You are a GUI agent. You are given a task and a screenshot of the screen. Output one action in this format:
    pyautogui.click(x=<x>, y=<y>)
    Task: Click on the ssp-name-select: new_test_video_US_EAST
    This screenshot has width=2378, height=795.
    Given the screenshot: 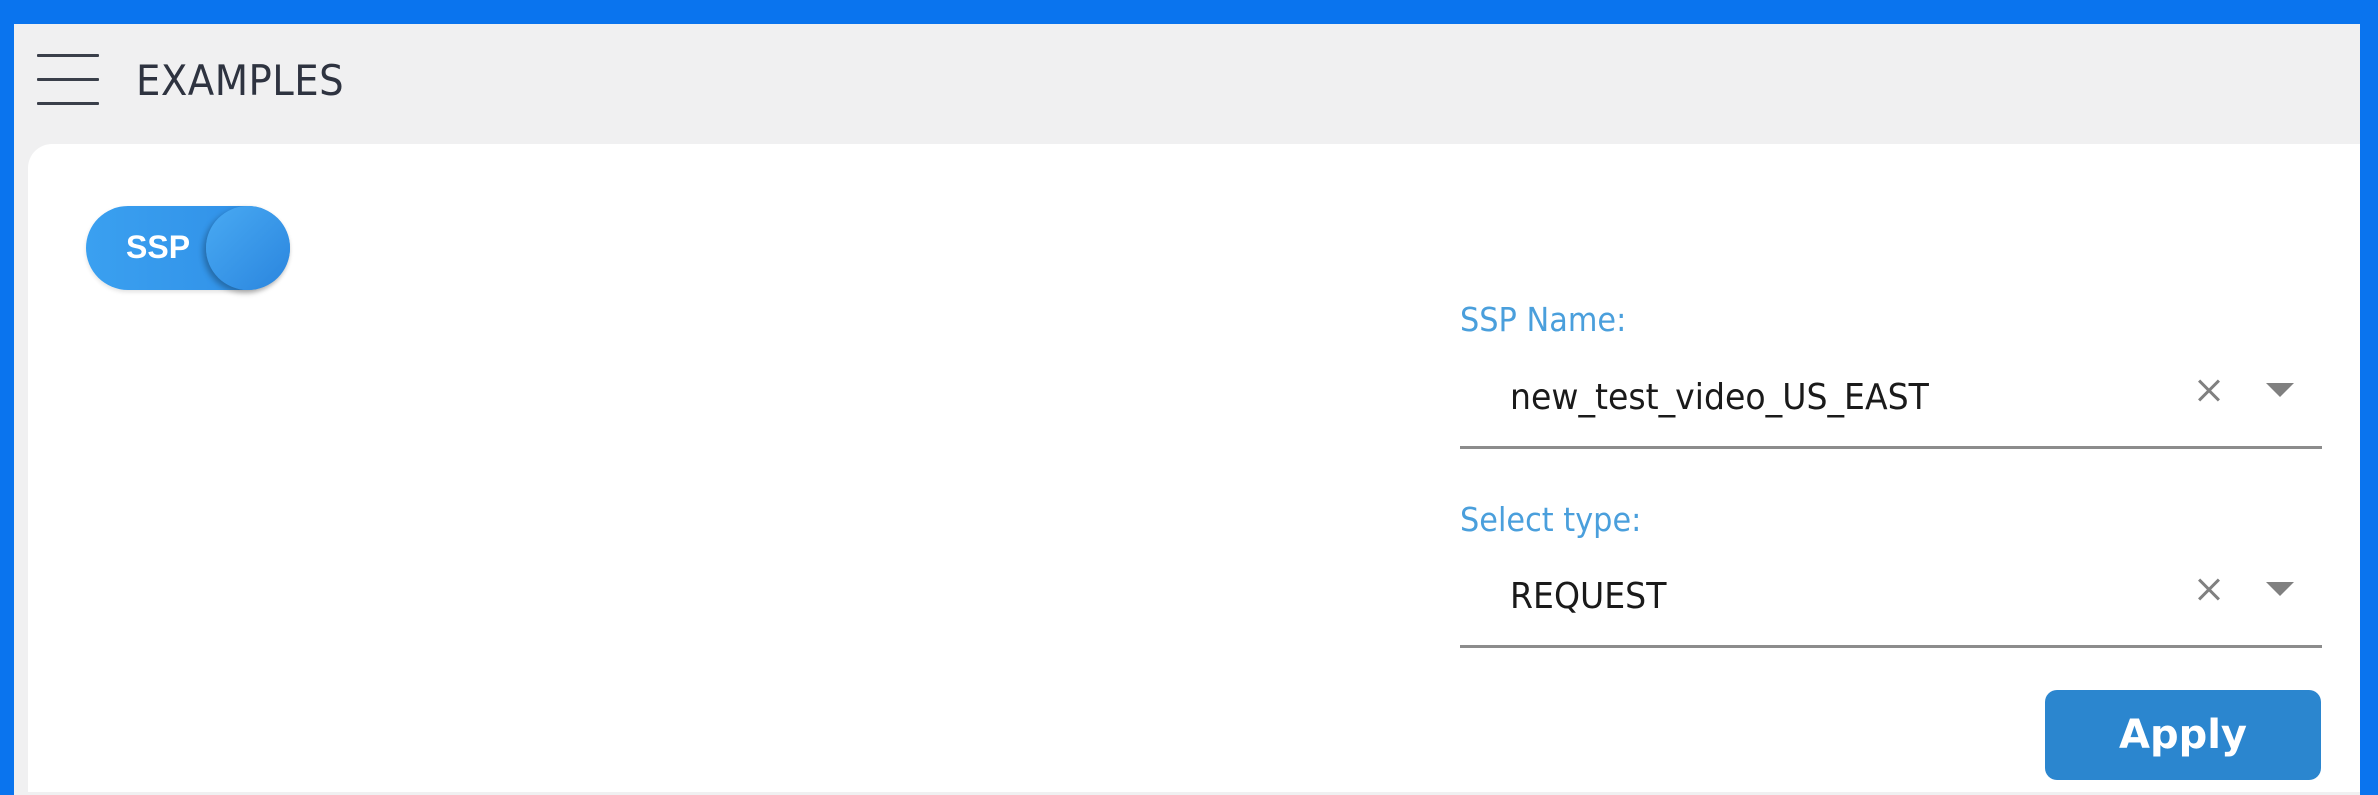 What is the action you would take?
    pyautogui.click(x=1891, y=404)
    